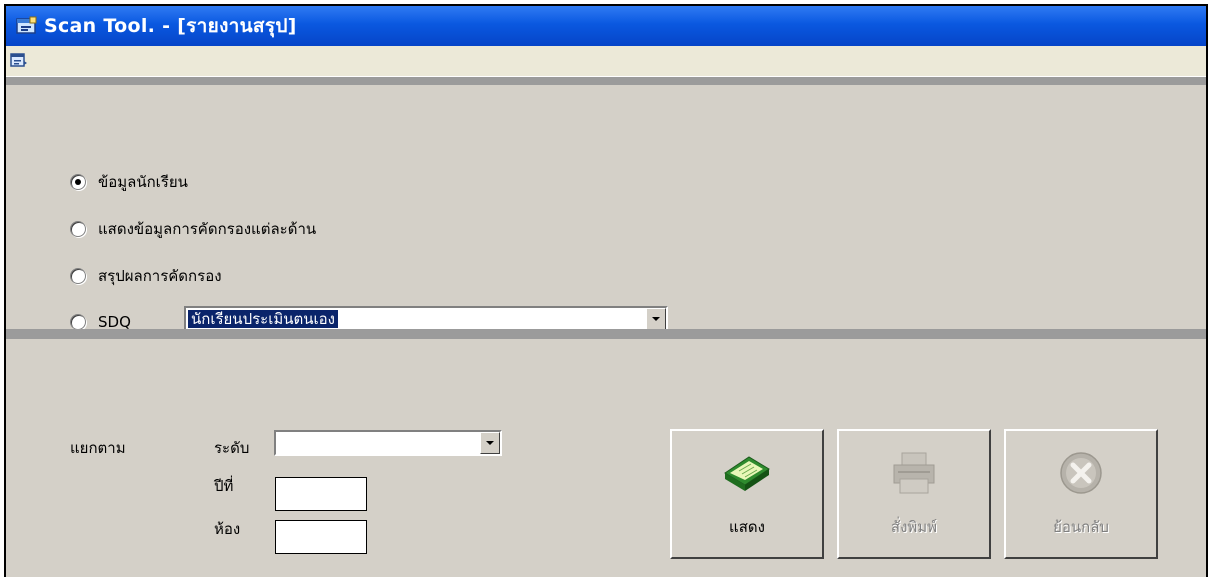 The height and width of the screenshot is (581, 1216). I want to click on radio-screening-by-aspect, so click(78, 229).